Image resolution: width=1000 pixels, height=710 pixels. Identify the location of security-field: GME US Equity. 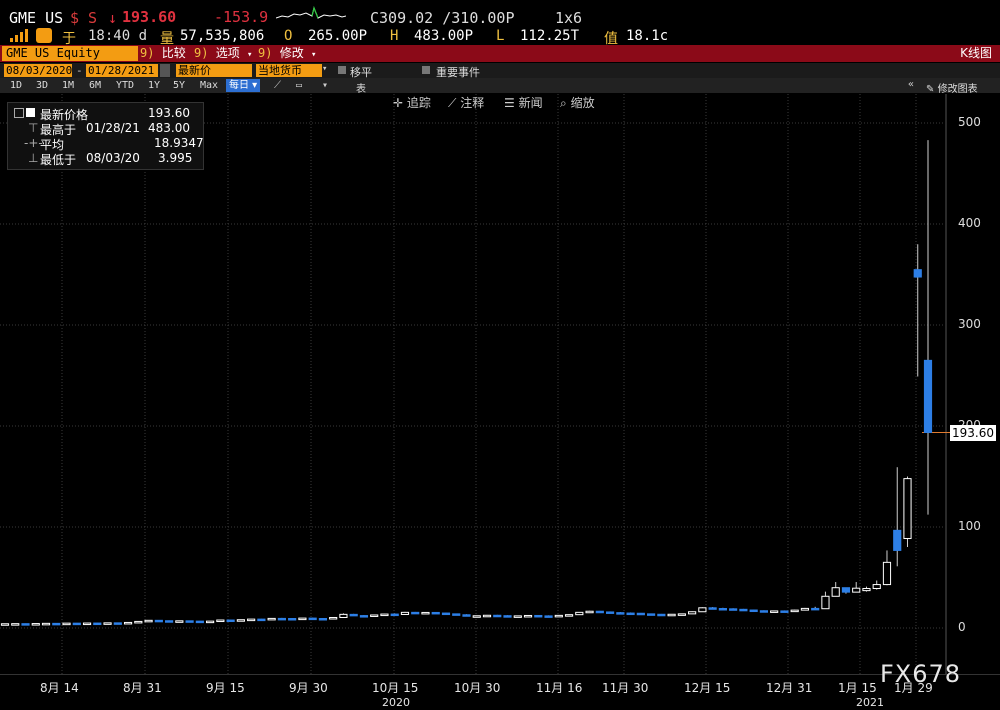
(70, 53).